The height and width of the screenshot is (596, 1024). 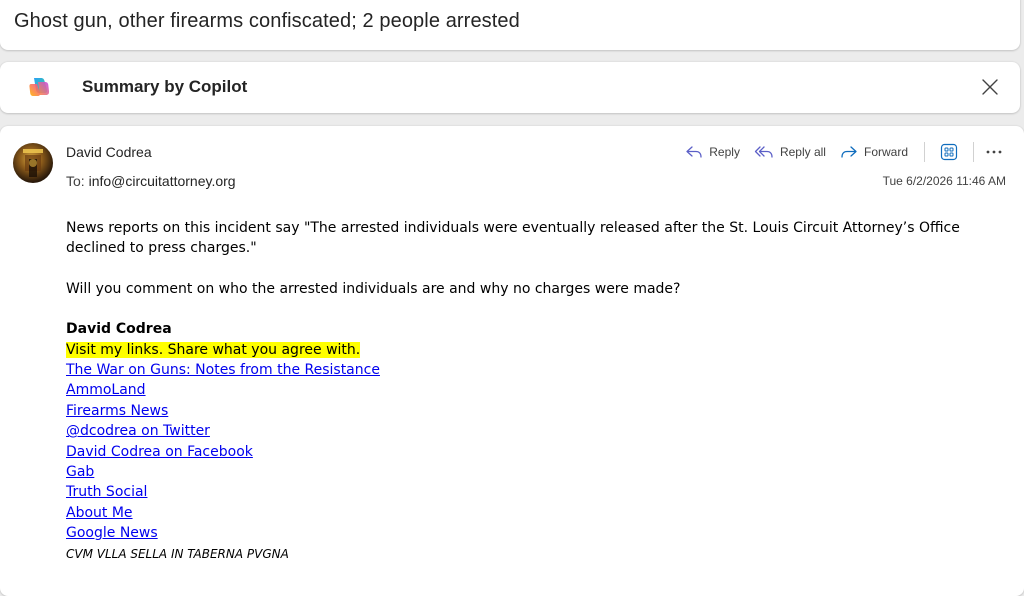 I want to click on forward-button: Forward, so click(x=874, y=152).